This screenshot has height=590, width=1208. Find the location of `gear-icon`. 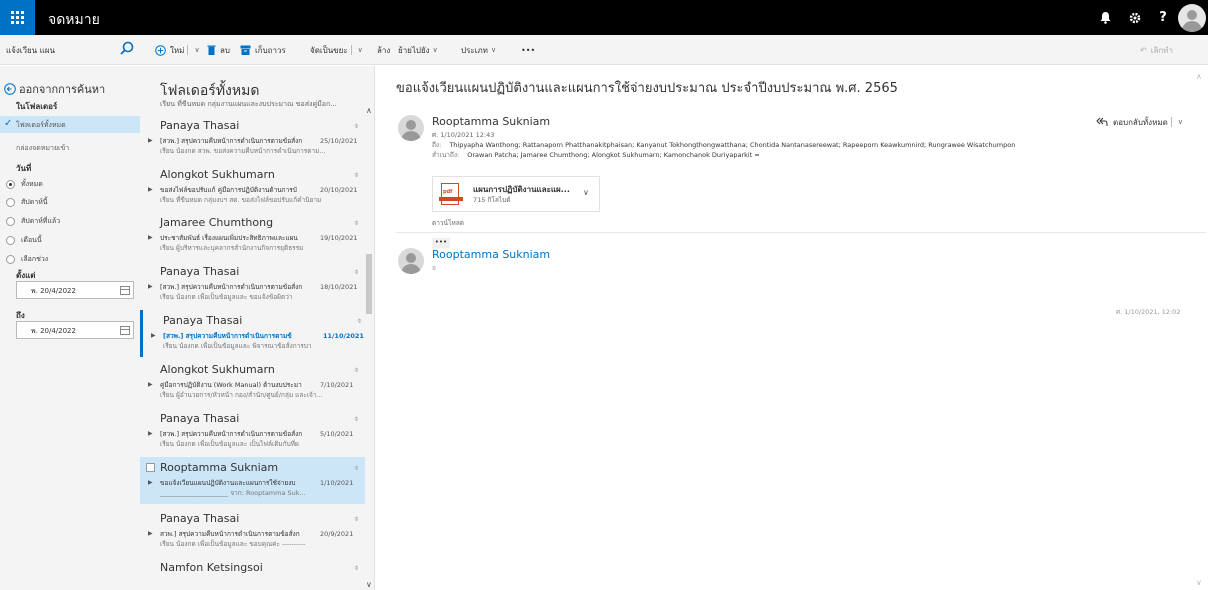

gear-icon is located at coordinates (1135, 17).